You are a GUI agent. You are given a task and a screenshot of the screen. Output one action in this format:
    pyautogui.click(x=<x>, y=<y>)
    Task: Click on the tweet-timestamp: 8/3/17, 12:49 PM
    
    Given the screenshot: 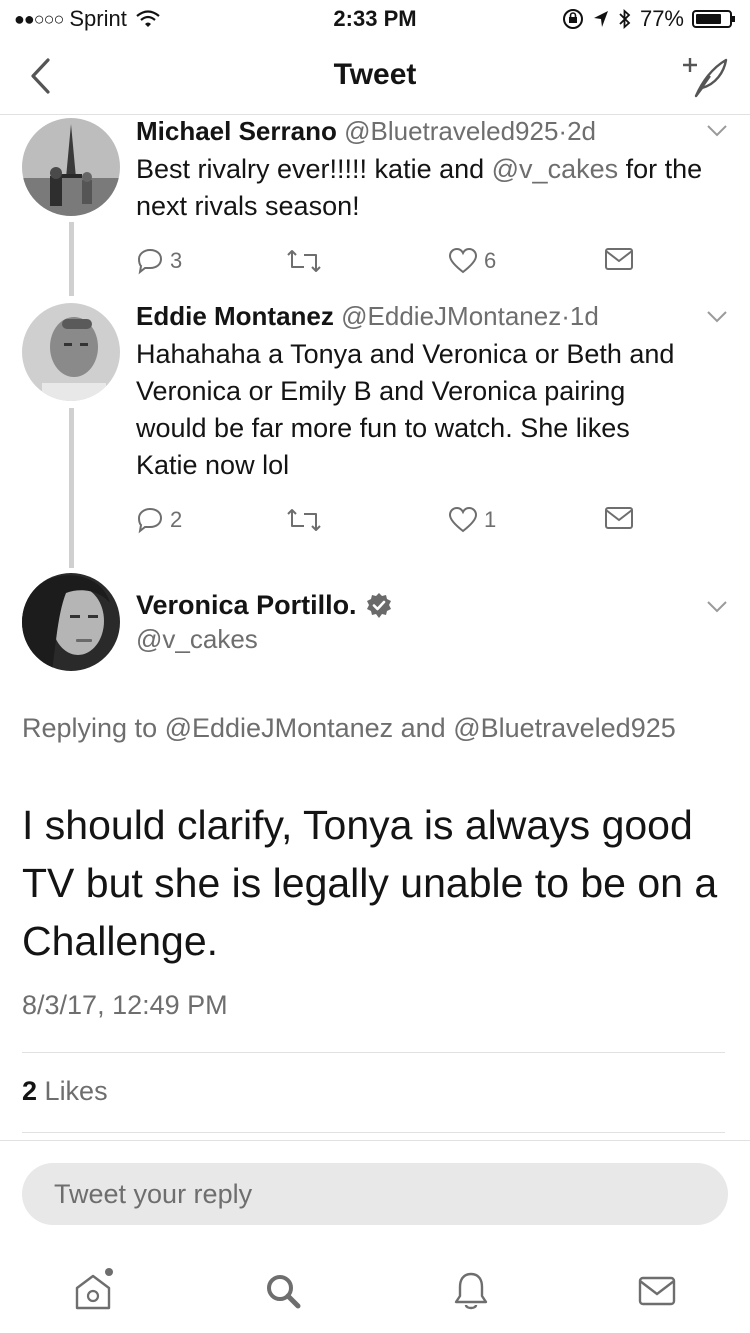 What is the action you would take?
    pyautogui.click(x=125, y=1005)
    